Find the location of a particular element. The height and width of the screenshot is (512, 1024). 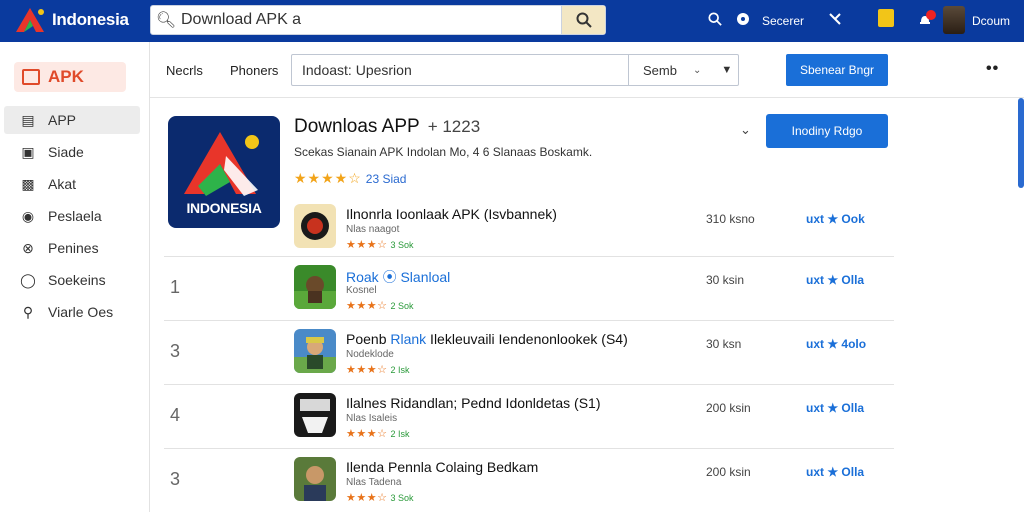

sidebar-item-label: Akat is located at coordinates (62, 184).